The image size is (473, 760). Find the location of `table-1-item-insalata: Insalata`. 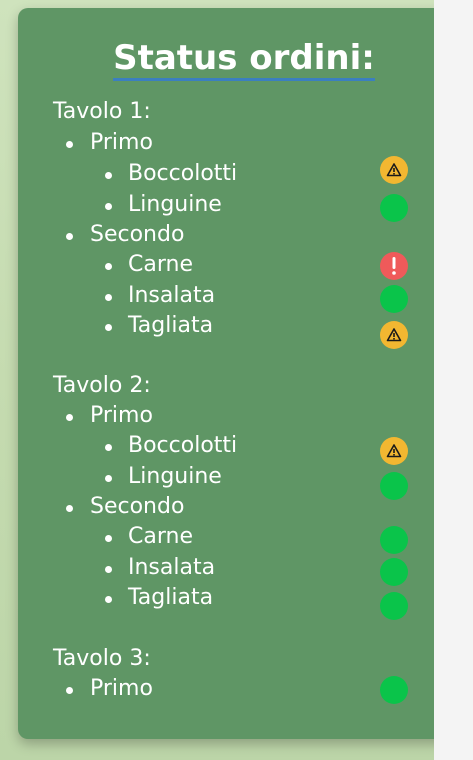

table-1-item-insalata: Insalata is located at coordinates (172, 295).